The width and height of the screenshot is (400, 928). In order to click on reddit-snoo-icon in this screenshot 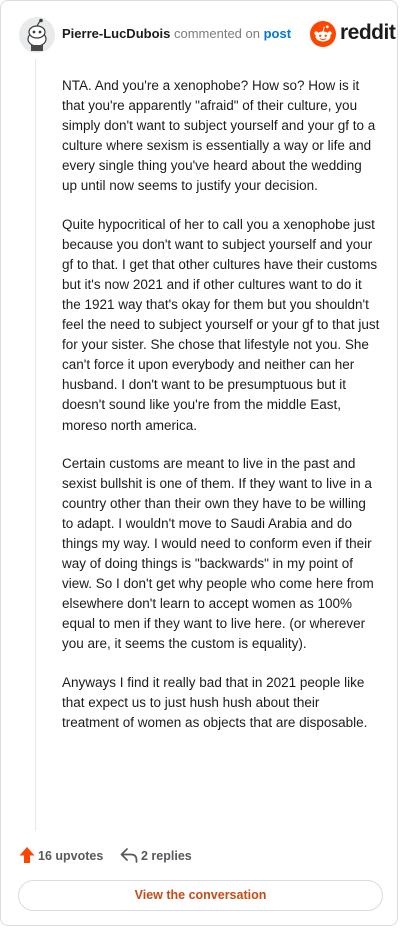, I will do `click(323, 34)`.